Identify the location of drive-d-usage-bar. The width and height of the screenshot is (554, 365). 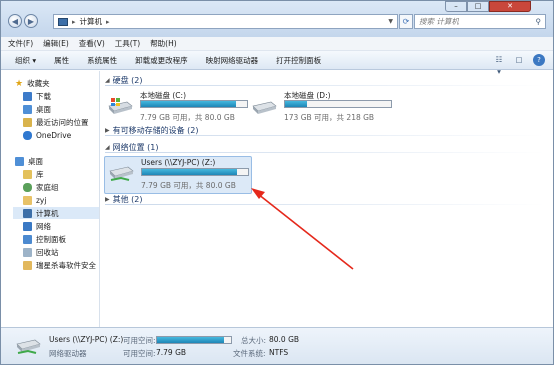
(338, 104).